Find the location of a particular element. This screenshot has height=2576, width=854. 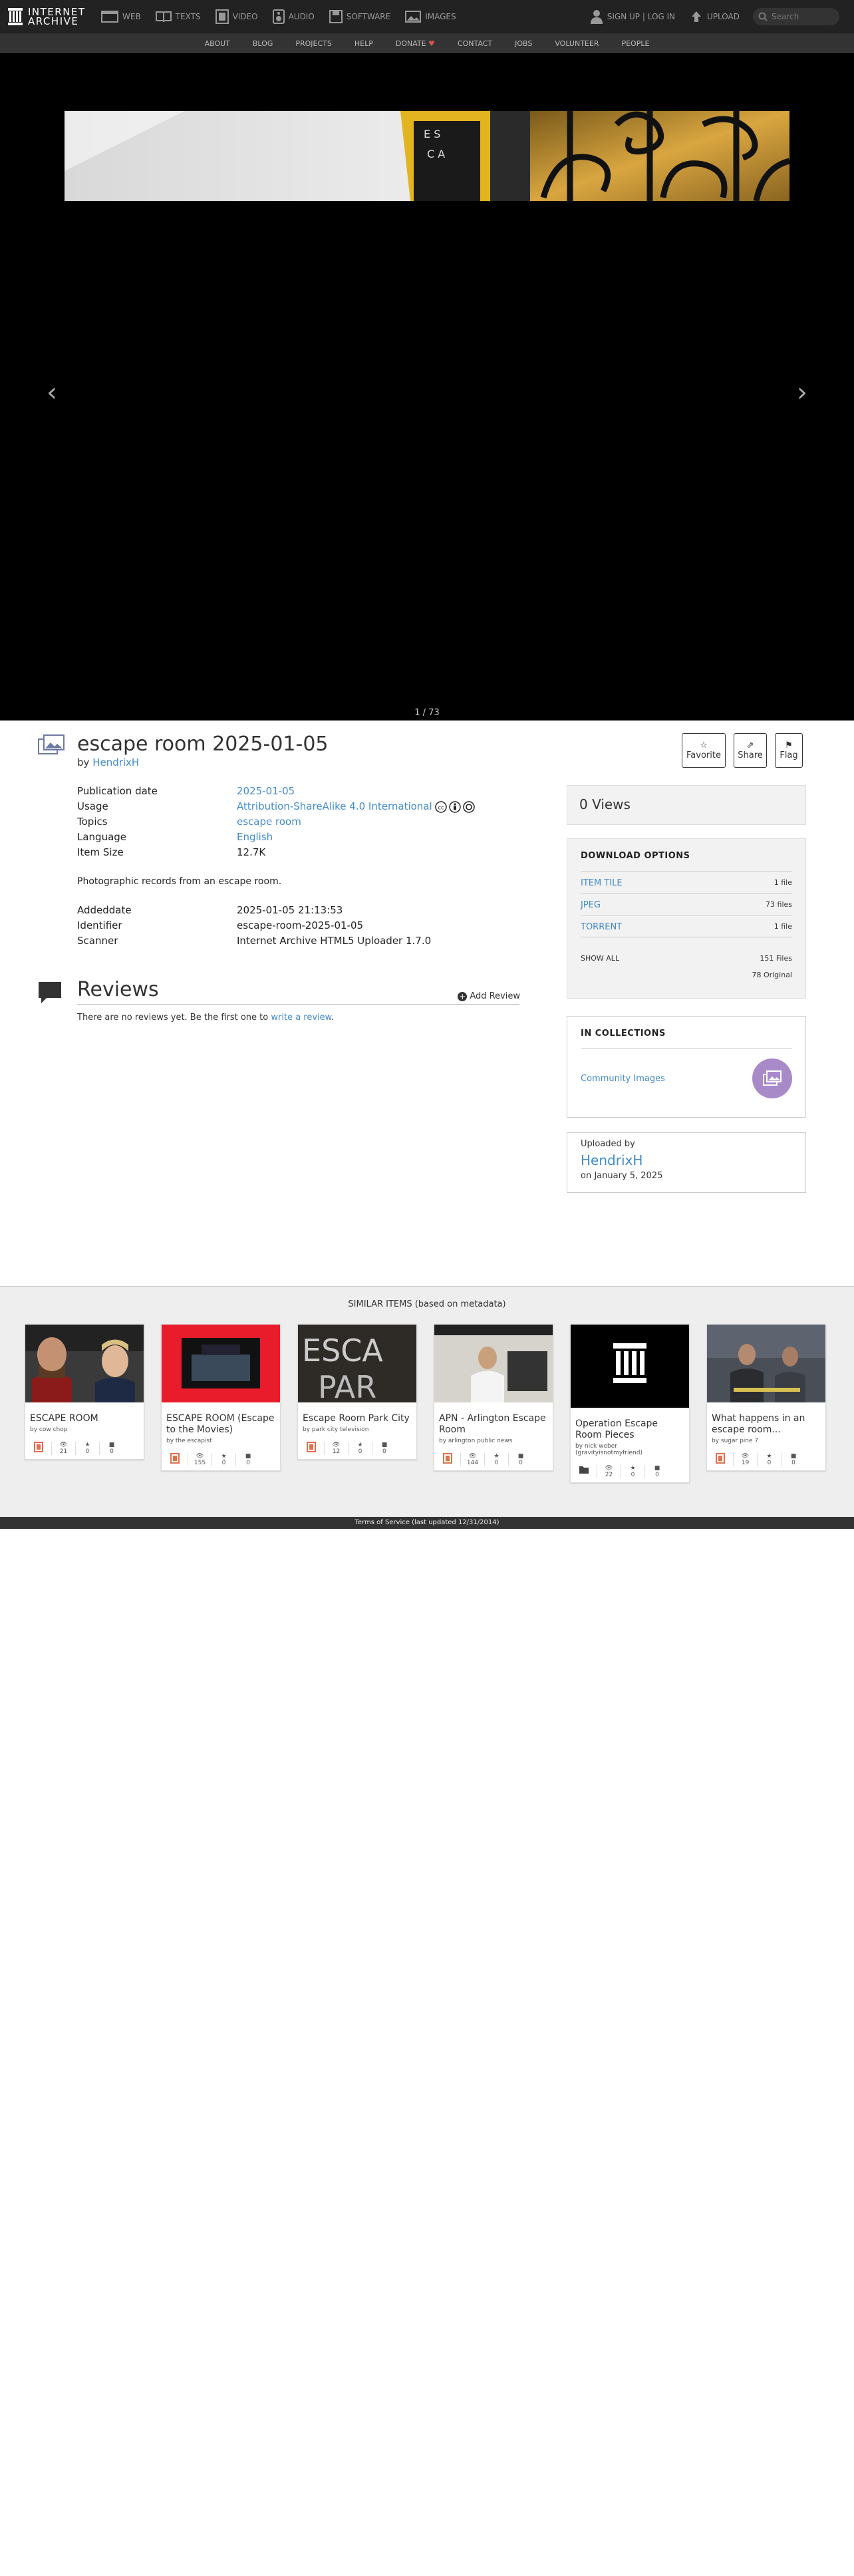

download-torrent-link: TORRENT is located at coordinates (601, 927).